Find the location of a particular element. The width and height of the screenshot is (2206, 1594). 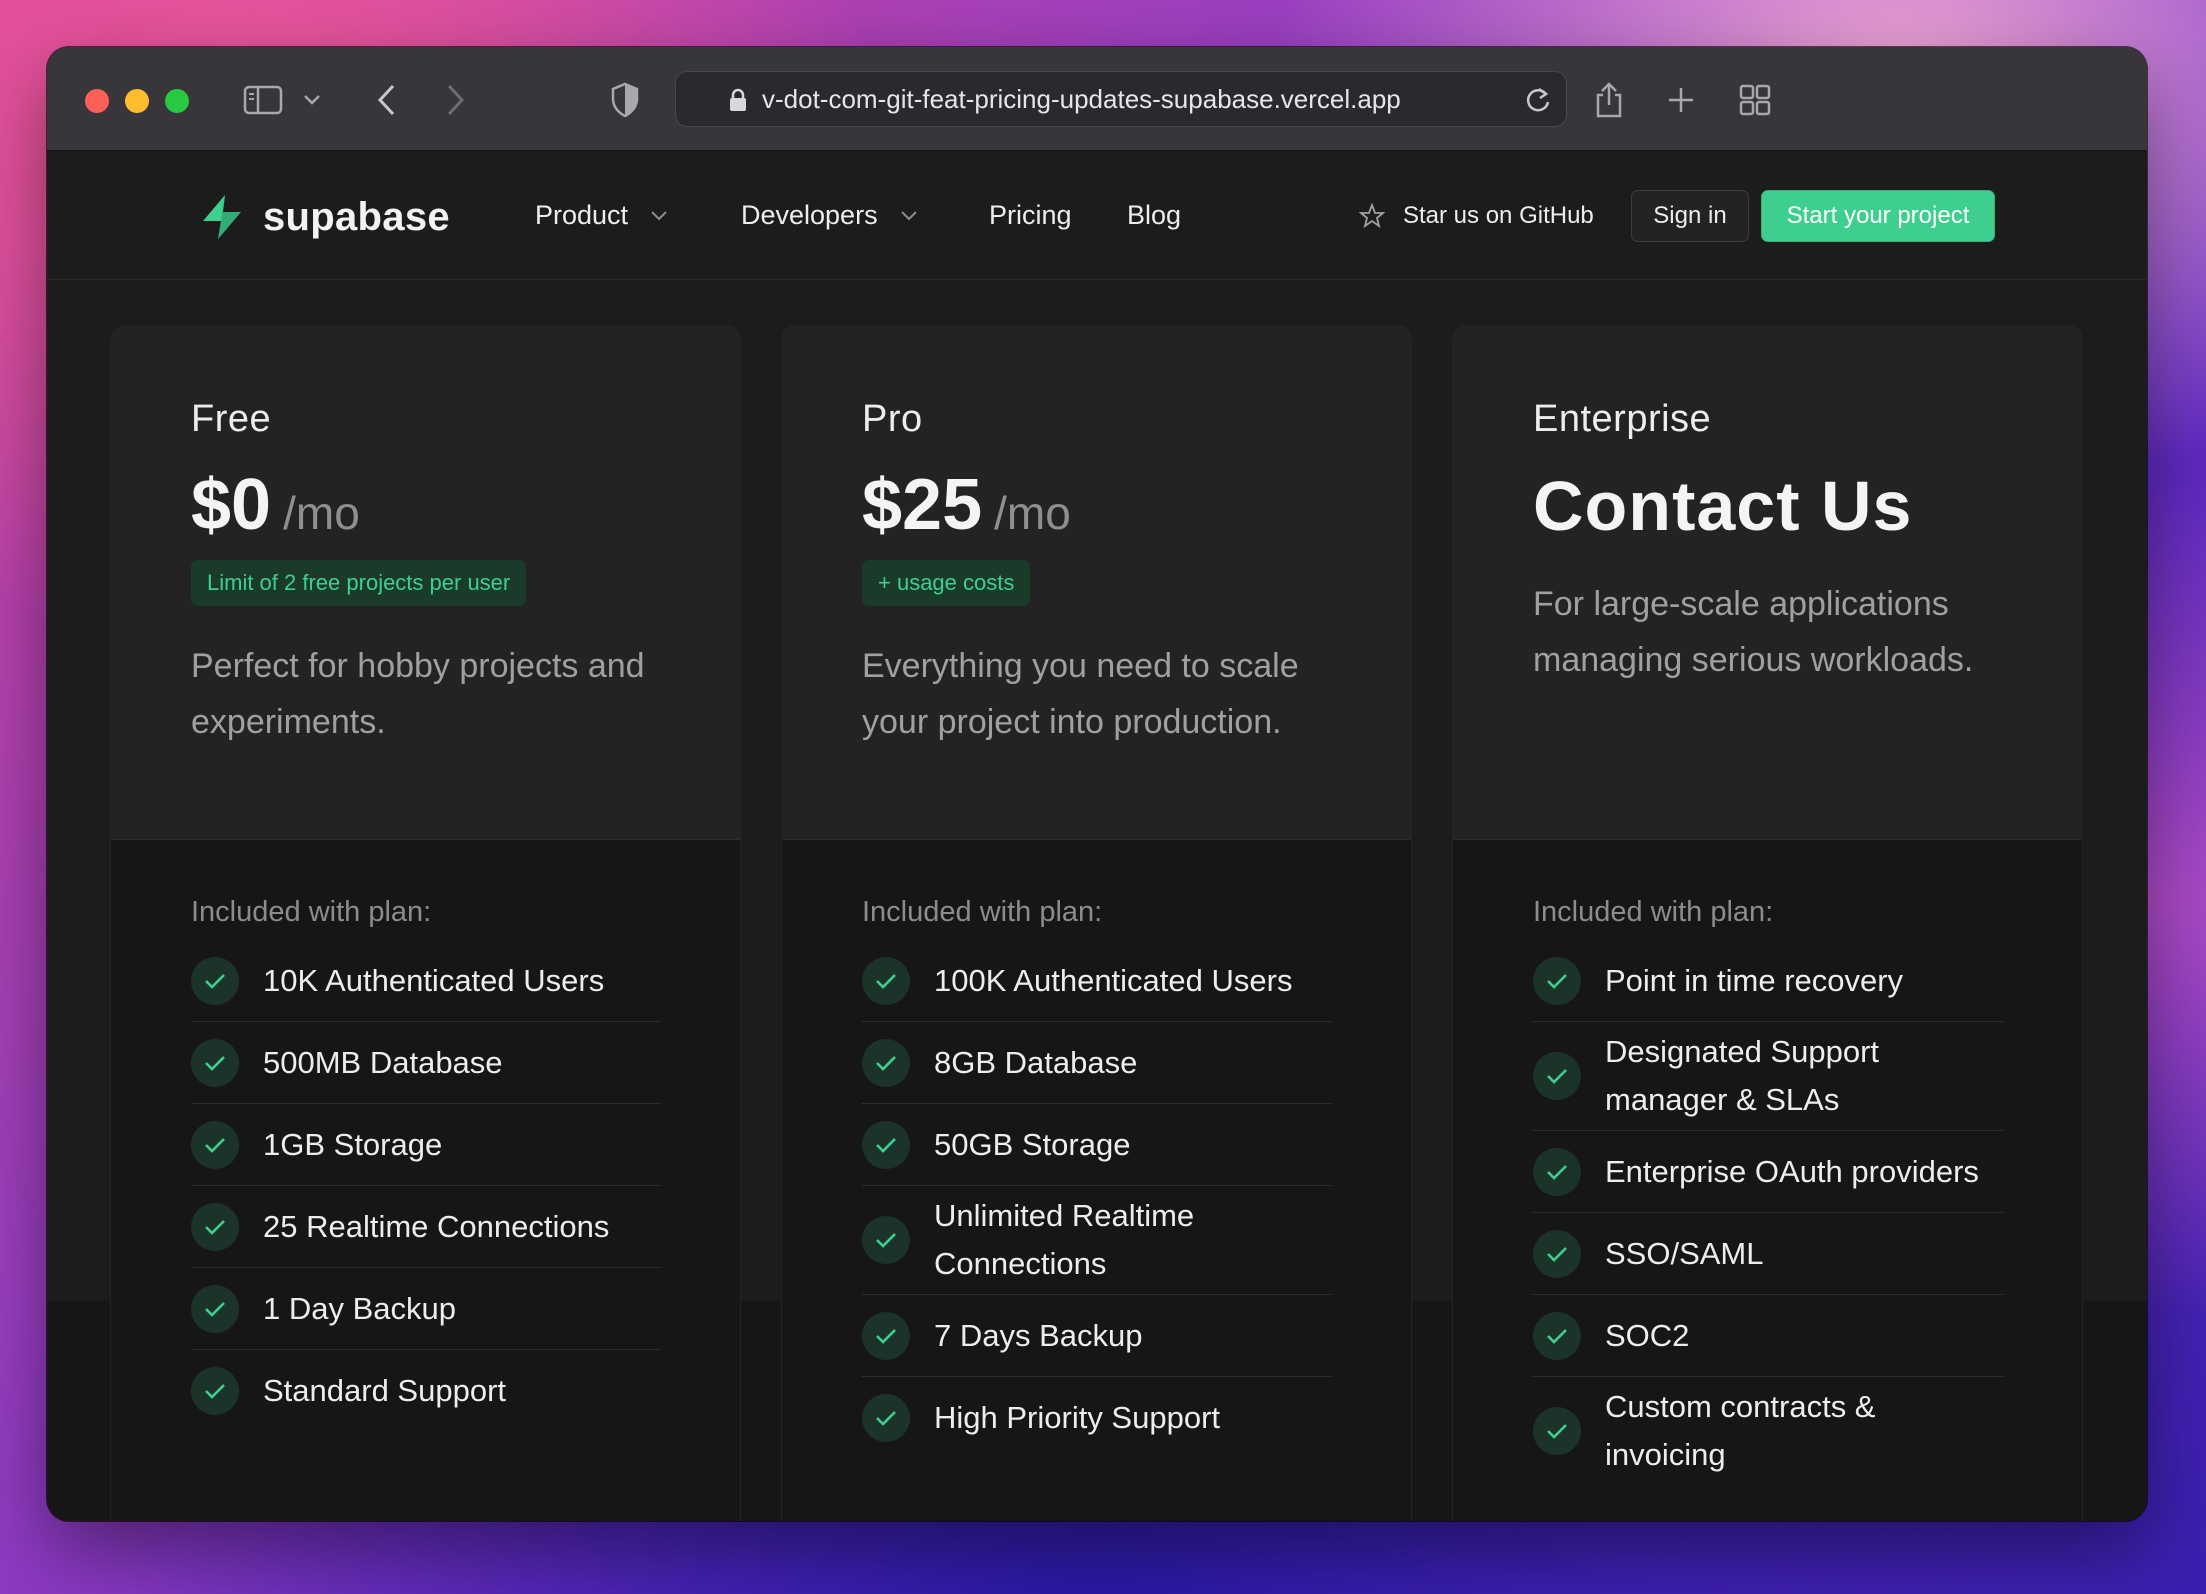

price-row: $25 /mo is located at coordinates (966, 505).